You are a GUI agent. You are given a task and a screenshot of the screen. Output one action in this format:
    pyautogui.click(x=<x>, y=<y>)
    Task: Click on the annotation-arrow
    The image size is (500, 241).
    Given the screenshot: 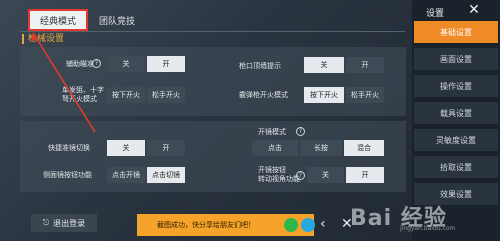 What is the action you would take?
    pyautogui.click(x=63, y=82)
    